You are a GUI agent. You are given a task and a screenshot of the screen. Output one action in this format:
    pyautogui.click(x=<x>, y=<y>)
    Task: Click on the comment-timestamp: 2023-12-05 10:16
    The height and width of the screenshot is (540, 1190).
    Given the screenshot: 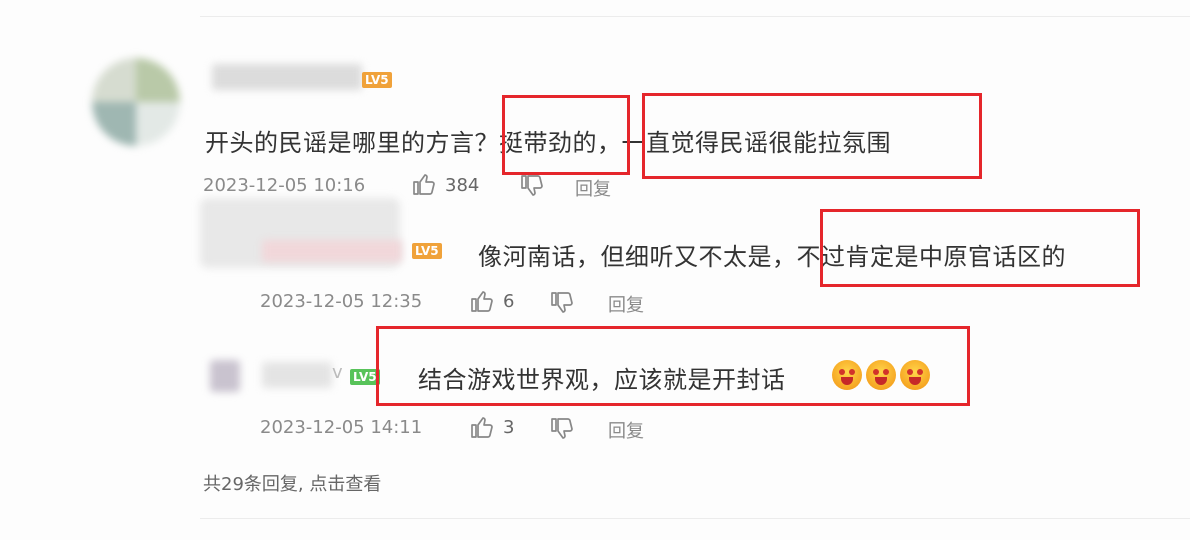 What is the action you would take?
    pyautogui.click(x=284, y=185)
    